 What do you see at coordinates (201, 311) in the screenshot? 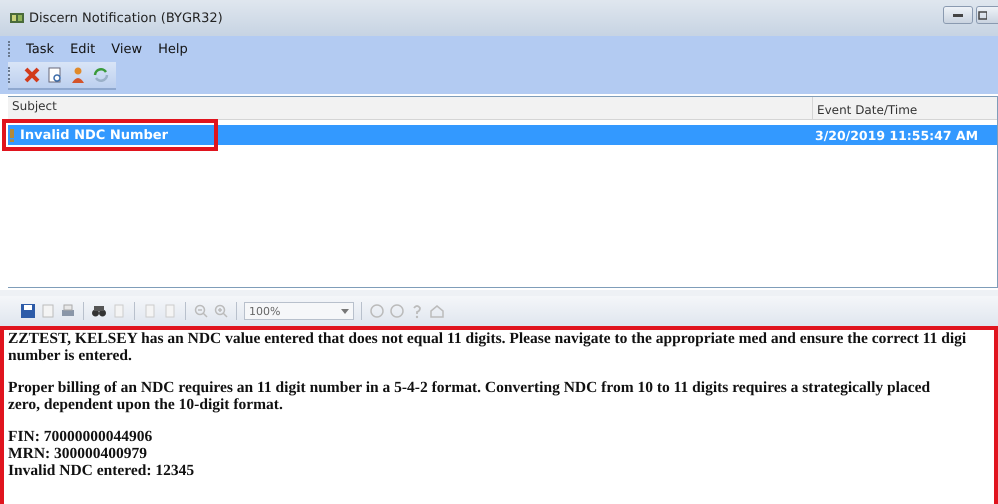
I see `zoom-out-icon` at bounding box center [201, 311].